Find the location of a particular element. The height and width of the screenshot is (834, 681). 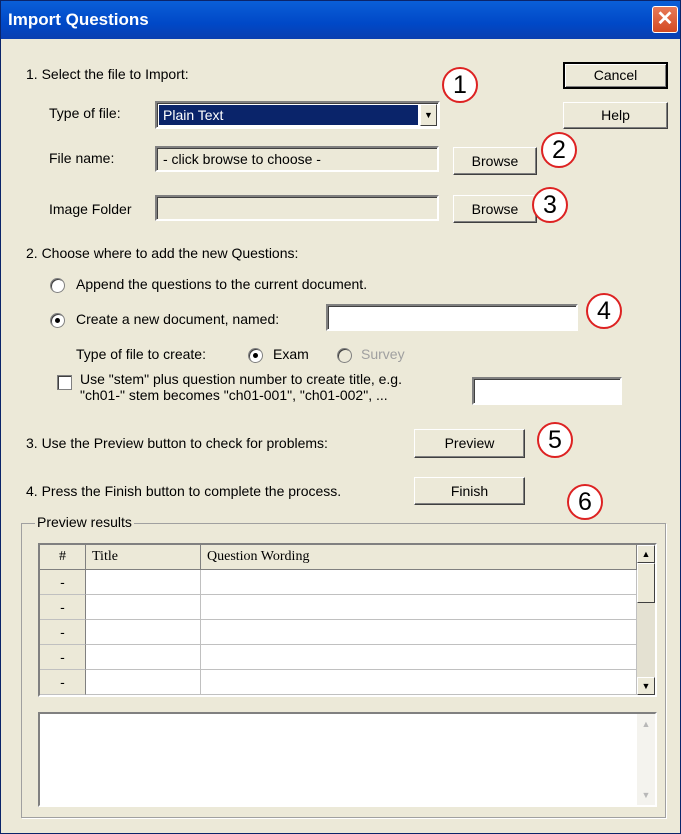

new-document-name-input is located at coordinates (452, 317).